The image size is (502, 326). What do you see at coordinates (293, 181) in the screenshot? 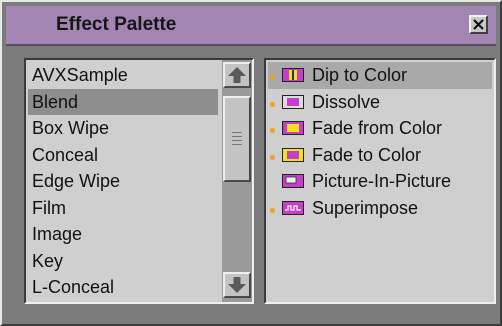
I see `picture-in-picture-icon` at bounding box center [293, 181].